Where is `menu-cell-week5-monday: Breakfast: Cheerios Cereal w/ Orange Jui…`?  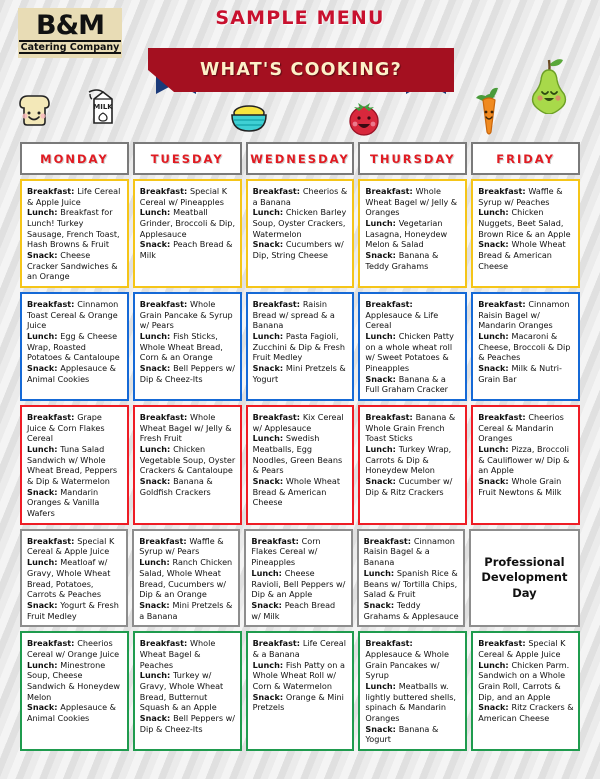 menu-cell-week5-monday: Breakfast: Cheerios Cereal w/ Orange Jui… is located at coordinates (74, 691).